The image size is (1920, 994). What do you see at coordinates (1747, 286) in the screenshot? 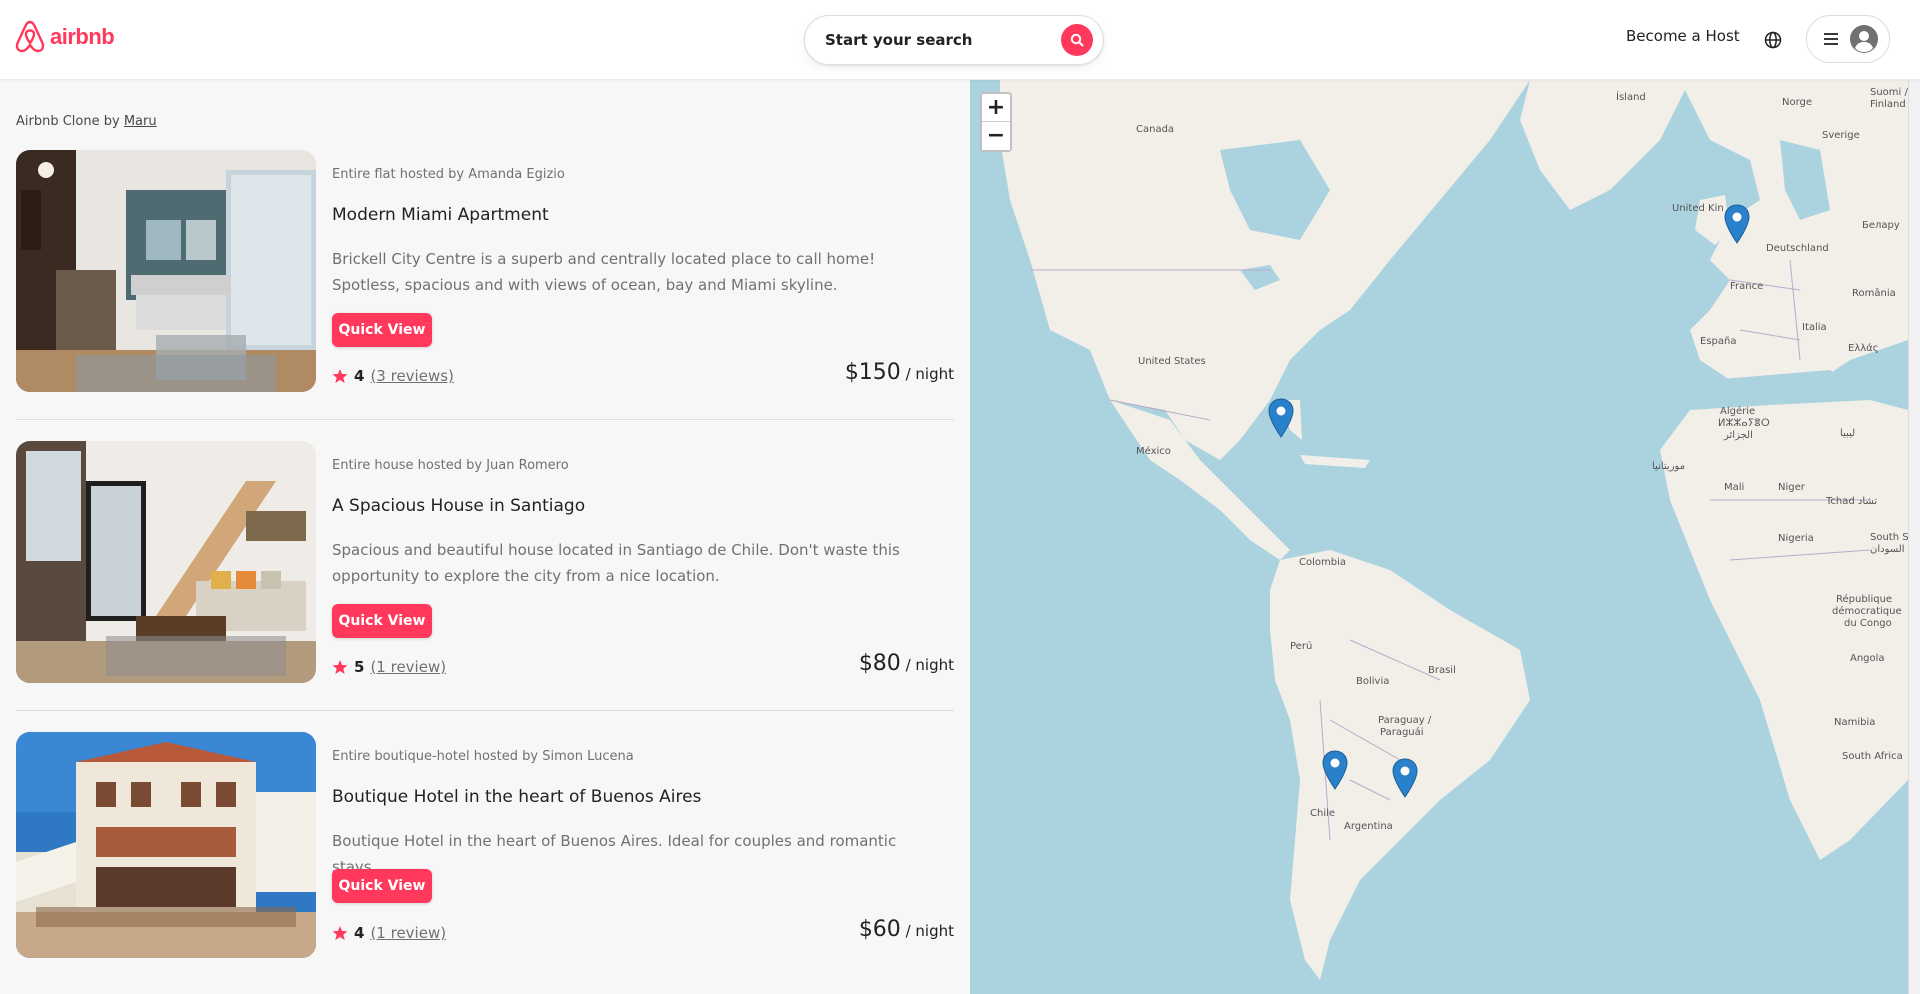
I see `map-label-france: France` at bounding box center [1747, 286].